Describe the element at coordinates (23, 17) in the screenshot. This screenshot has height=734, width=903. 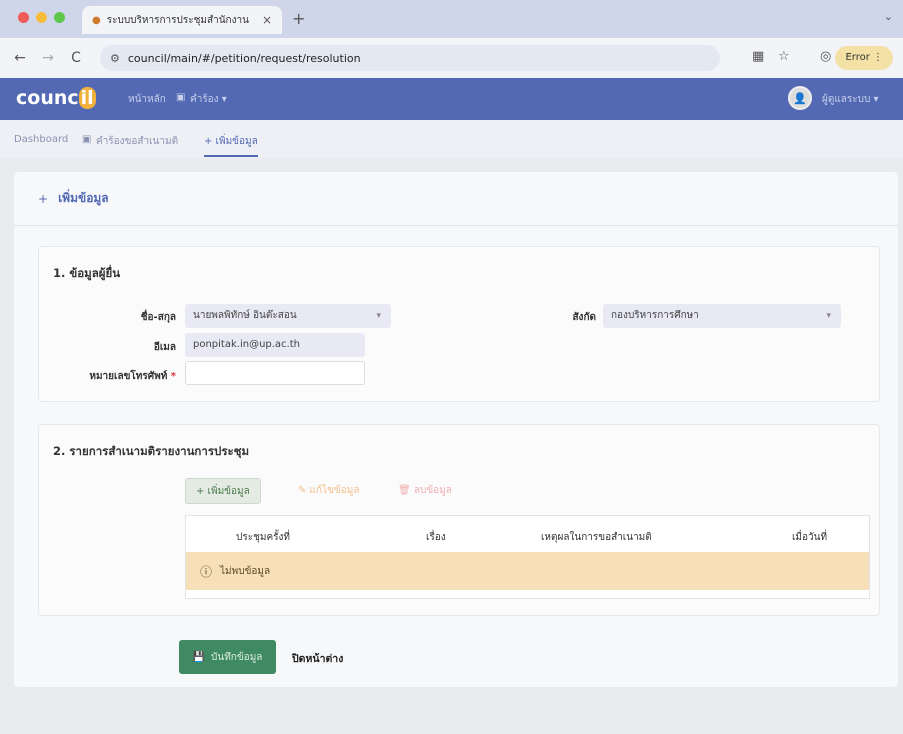
I see `close-window-button` at that location.